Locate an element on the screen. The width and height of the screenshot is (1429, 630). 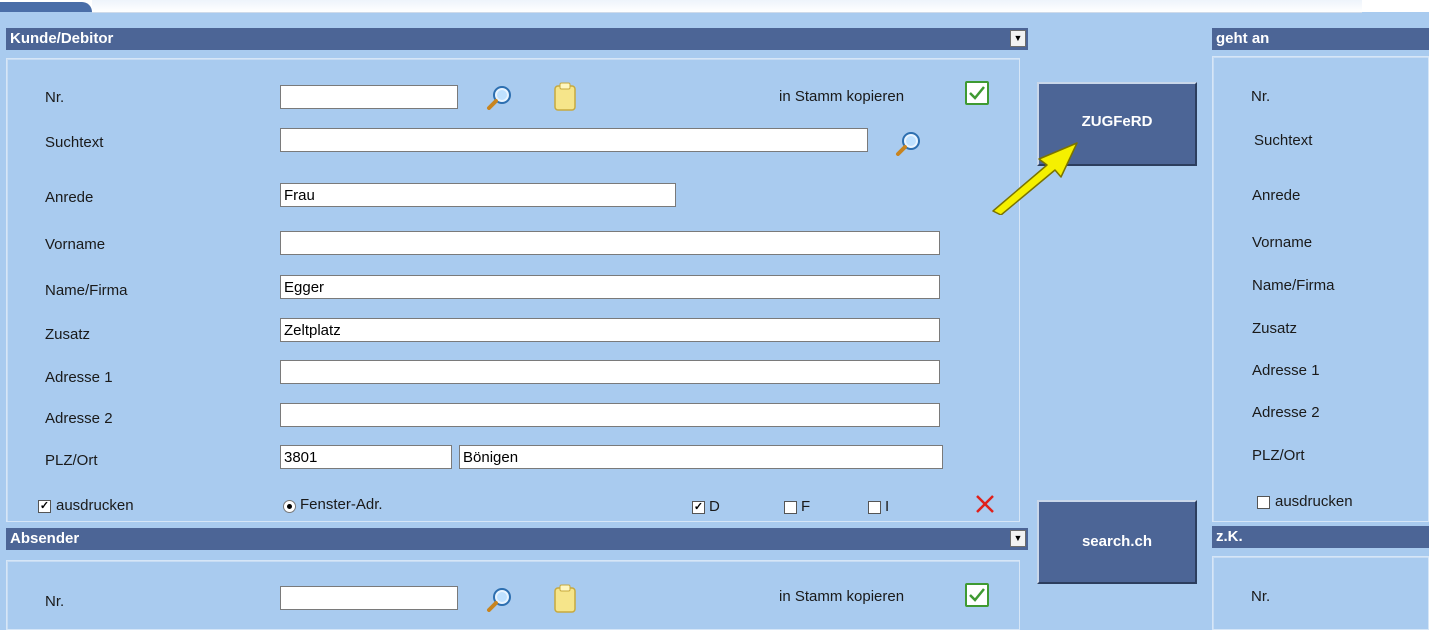
suchtext-input is located at coordinates (574, 140).